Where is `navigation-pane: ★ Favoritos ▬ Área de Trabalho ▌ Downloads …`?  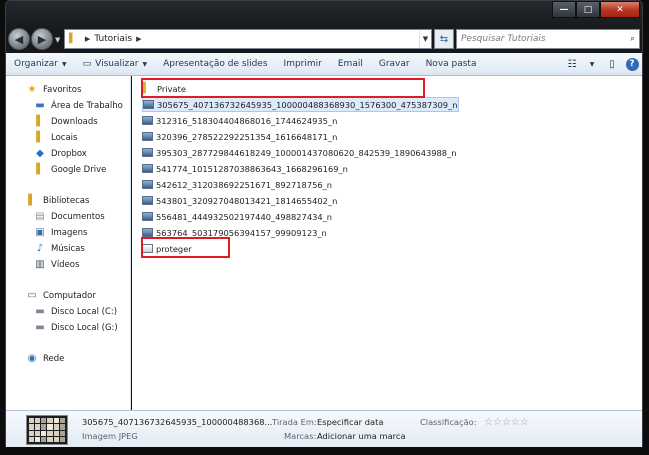
navigation-pane: ★ Favoritos ▬ Área de Trabalho ▌ Downloads … is located at coordinates (68, 243).